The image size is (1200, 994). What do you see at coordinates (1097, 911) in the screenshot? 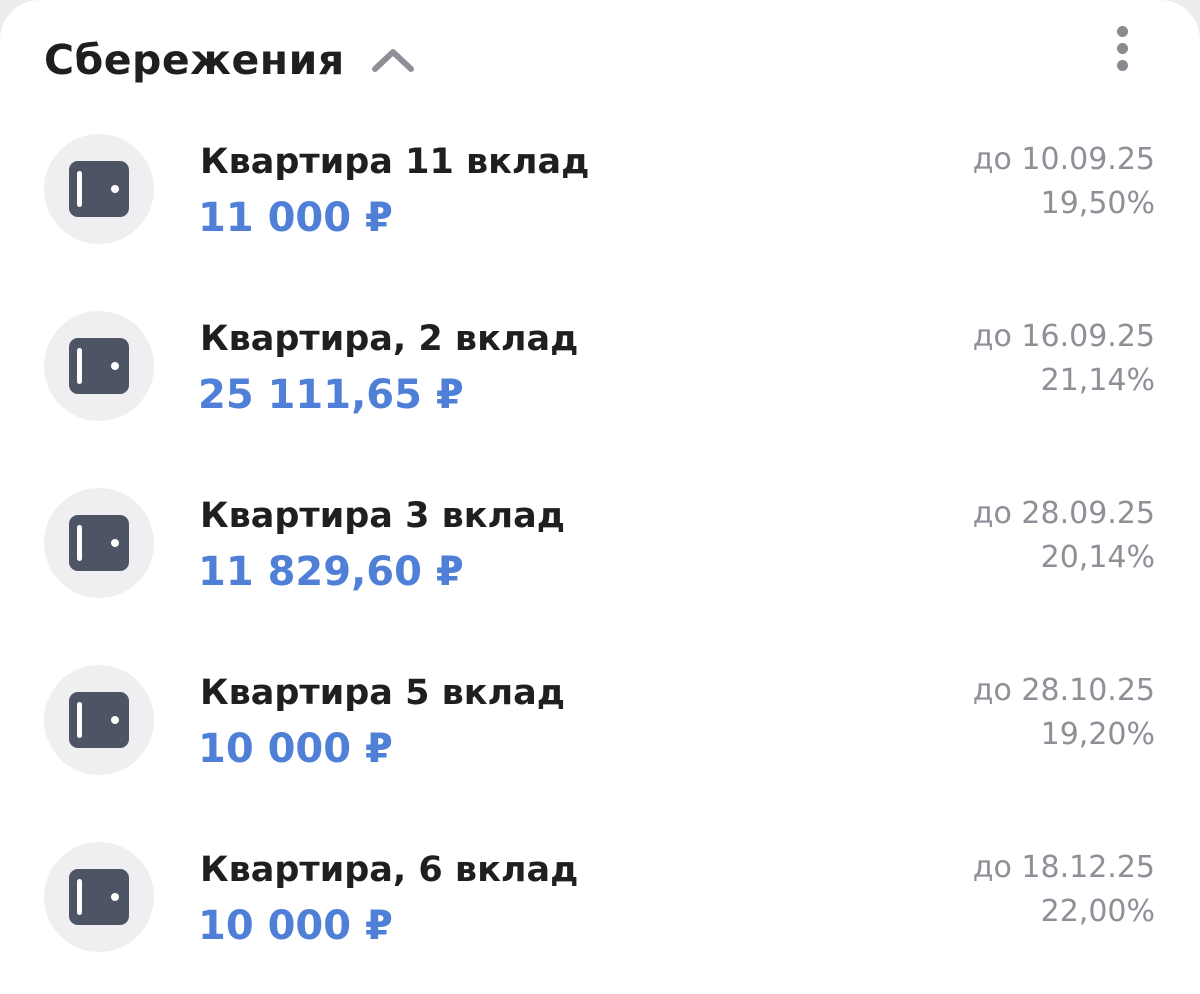
I see `account-rate: 22,00%` at bounding box center [1097, 911].